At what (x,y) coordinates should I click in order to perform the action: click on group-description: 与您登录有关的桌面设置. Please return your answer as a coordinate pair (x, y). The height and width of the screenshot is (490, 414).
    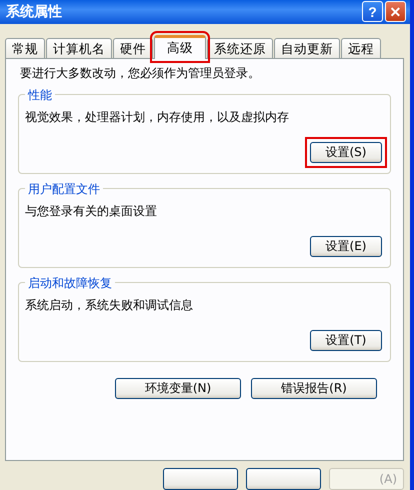
    Looking at the image, I should click on (91, 211).